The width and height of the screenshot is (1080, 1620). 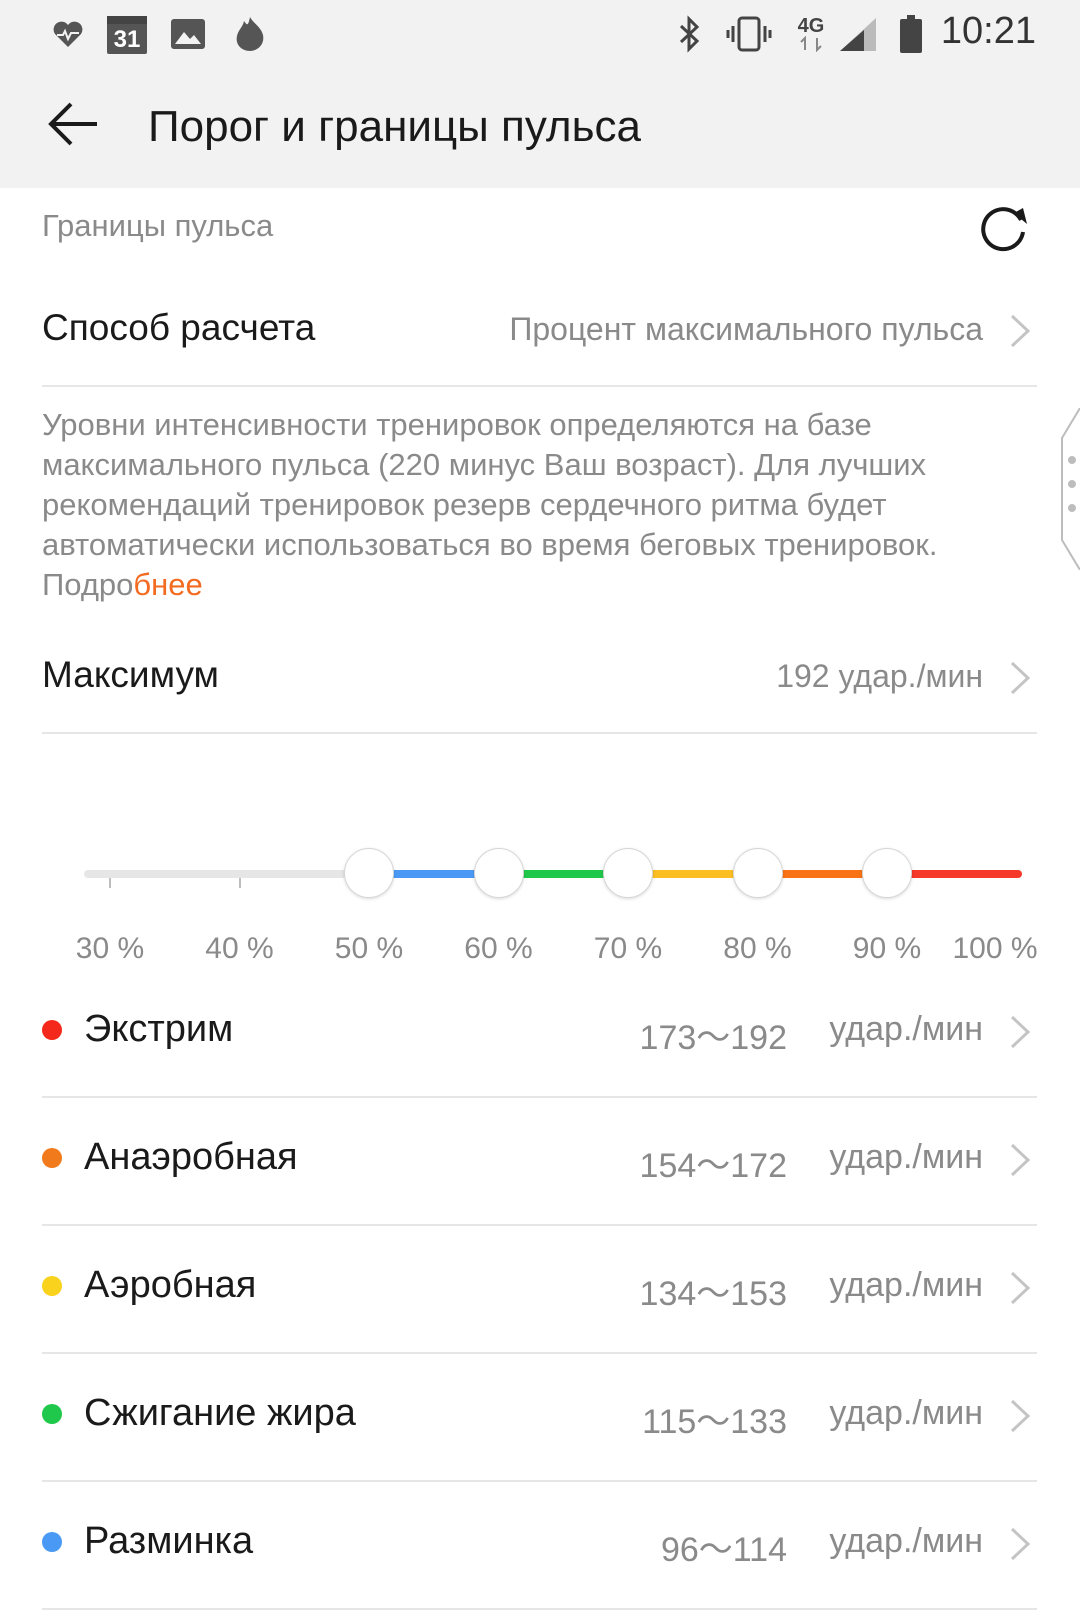 I want to click on section-title: Границы пульса, so click(x=158, y=225).